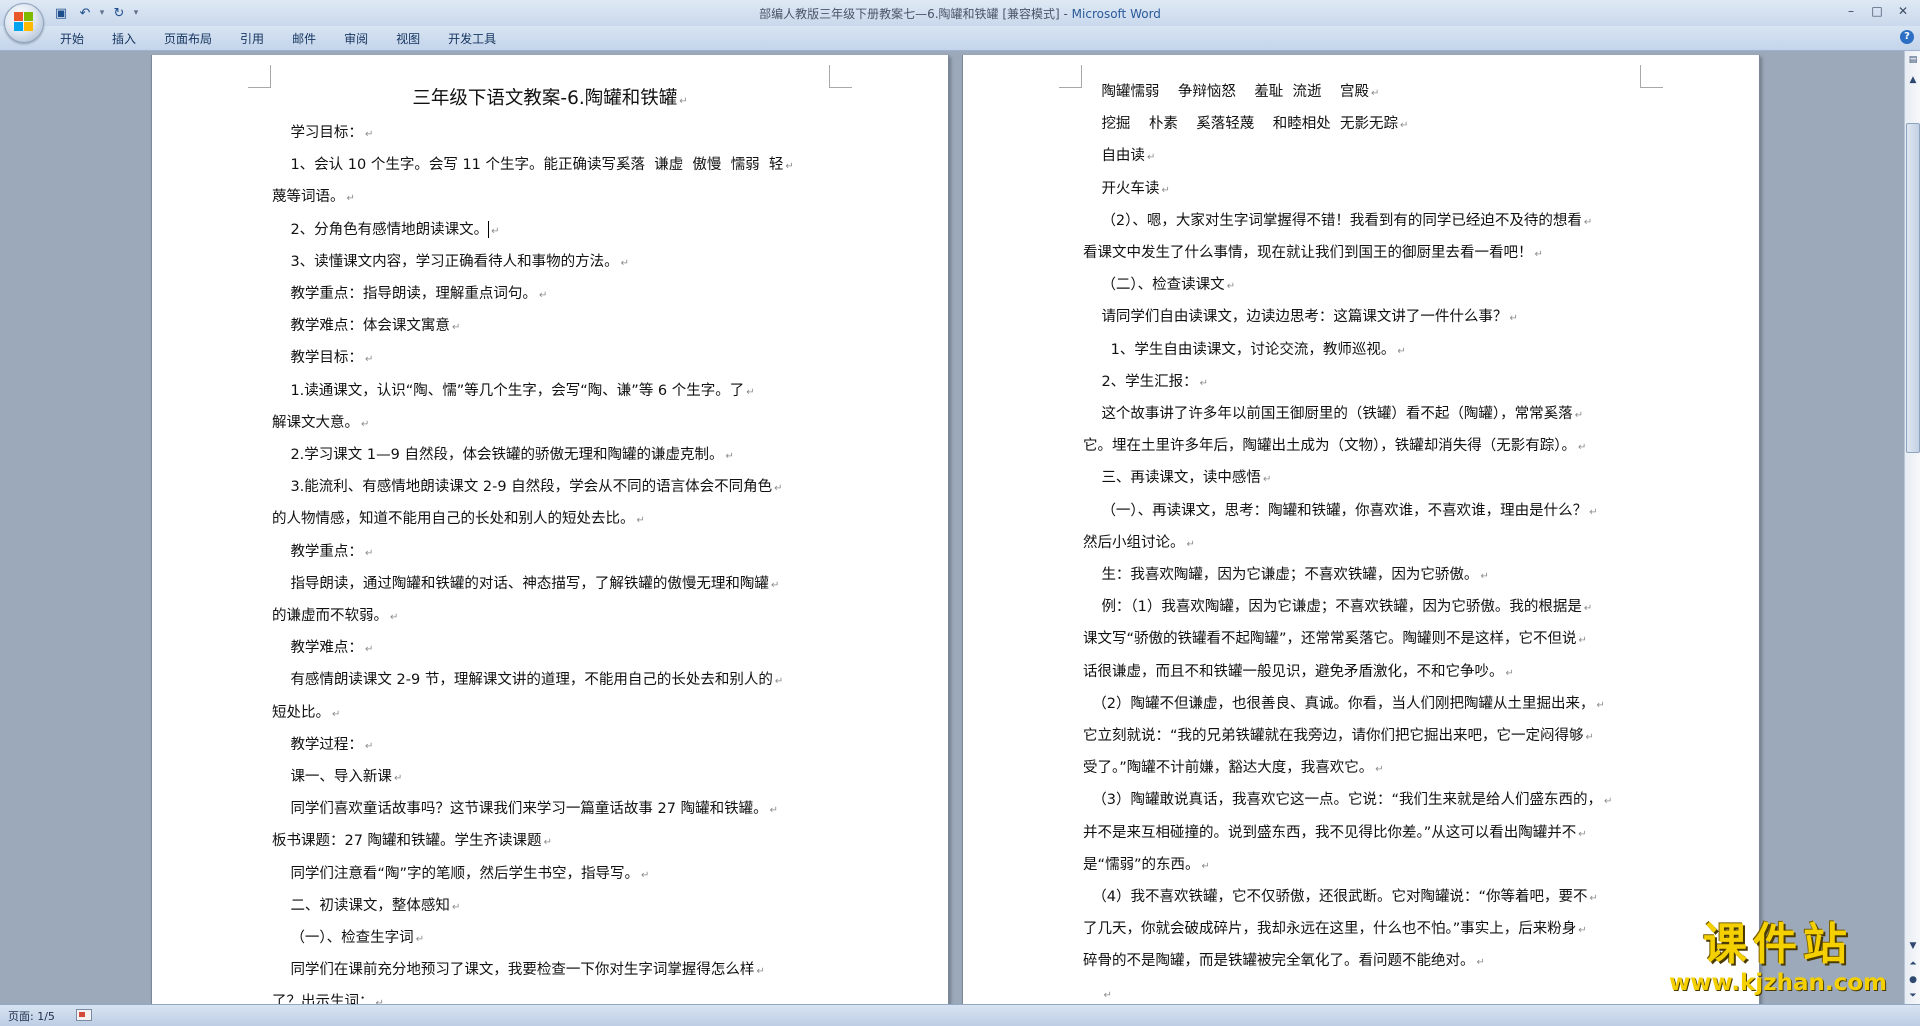 This screenshot has height=1026, width=1920. Describe the element at coordinates (1361, 383) in the screenshot. I see `paragraph-line: 2、学生汇报：` at that location.